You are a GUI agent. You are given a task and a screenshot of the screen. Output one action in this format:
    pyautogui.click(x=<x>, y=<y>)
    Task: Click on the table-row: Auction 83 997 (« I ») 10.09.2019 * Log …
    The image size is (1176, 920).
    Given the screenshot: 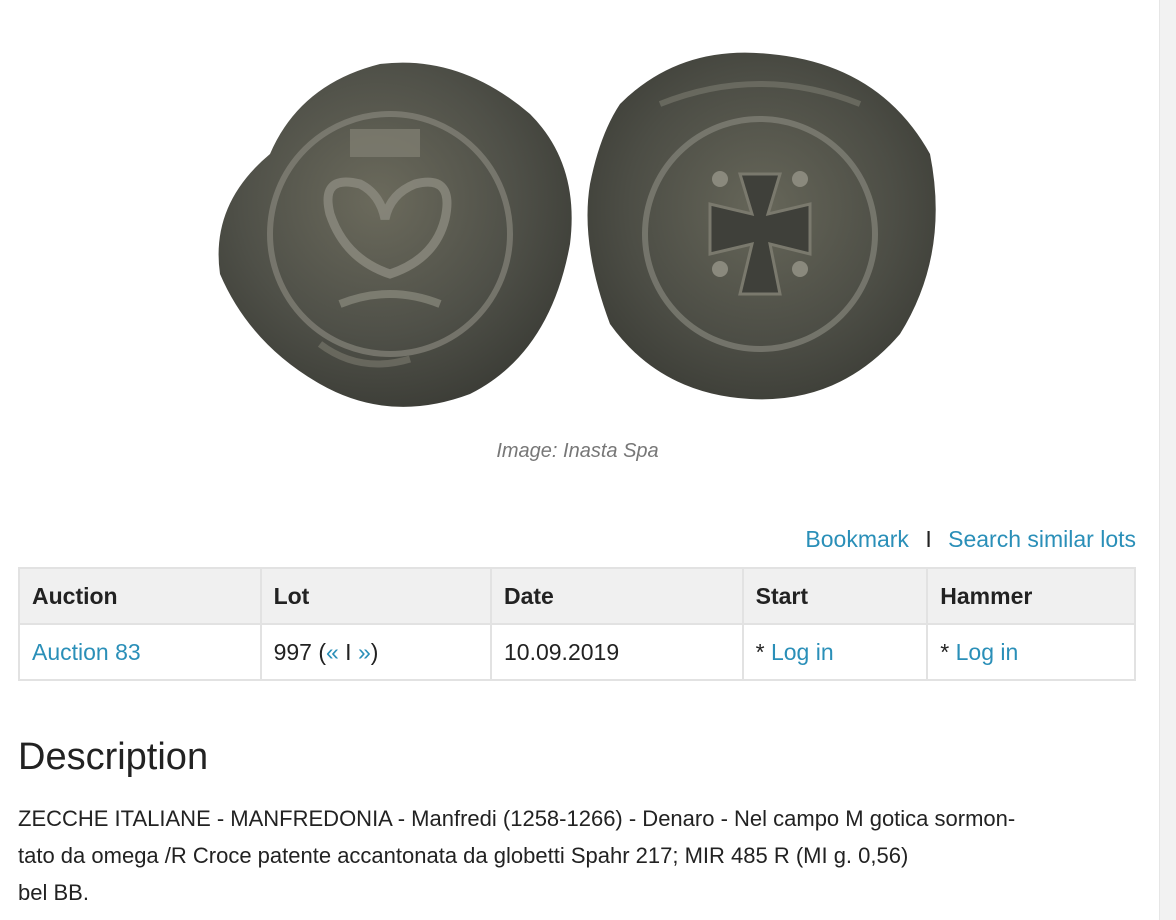 What is the action you would take?
    pyautogui.click(x=577, y=652)
    